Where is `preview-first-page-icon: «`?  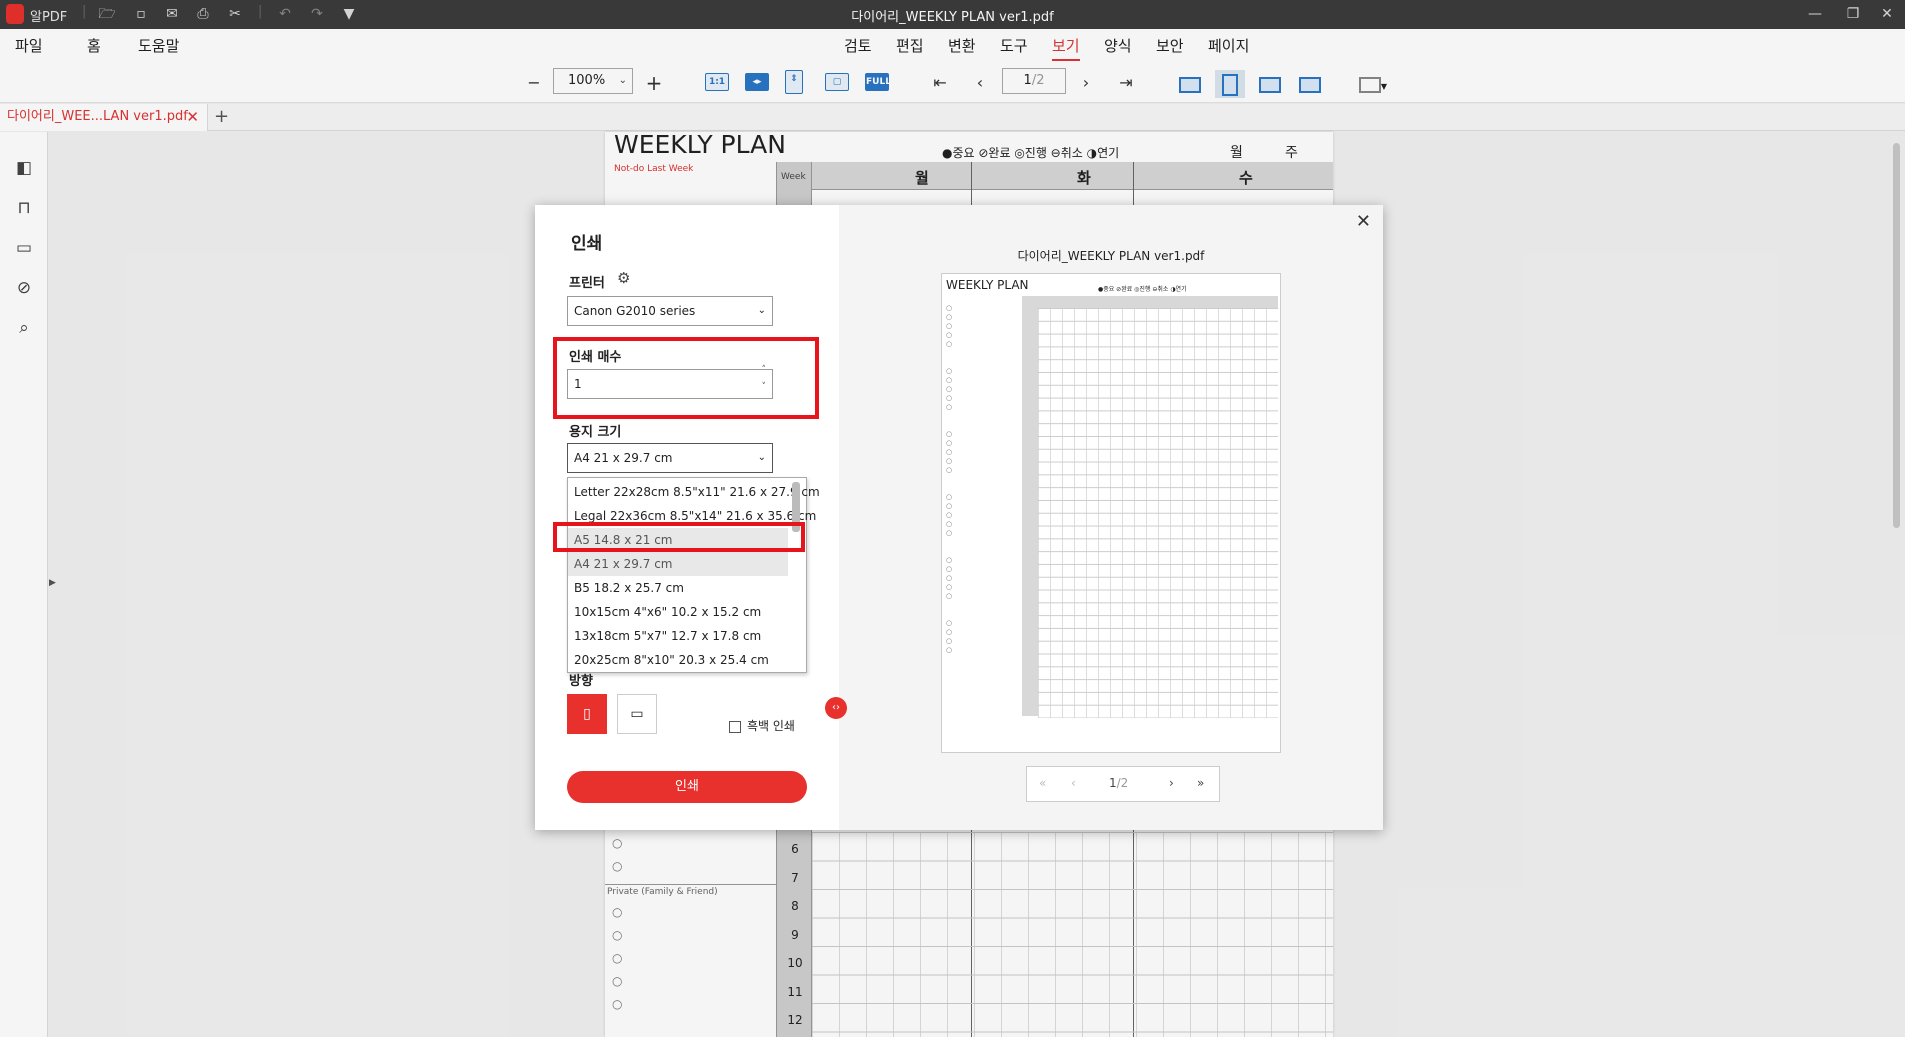
preview-first-page-icon: « is located at coordinates (1042, 783).